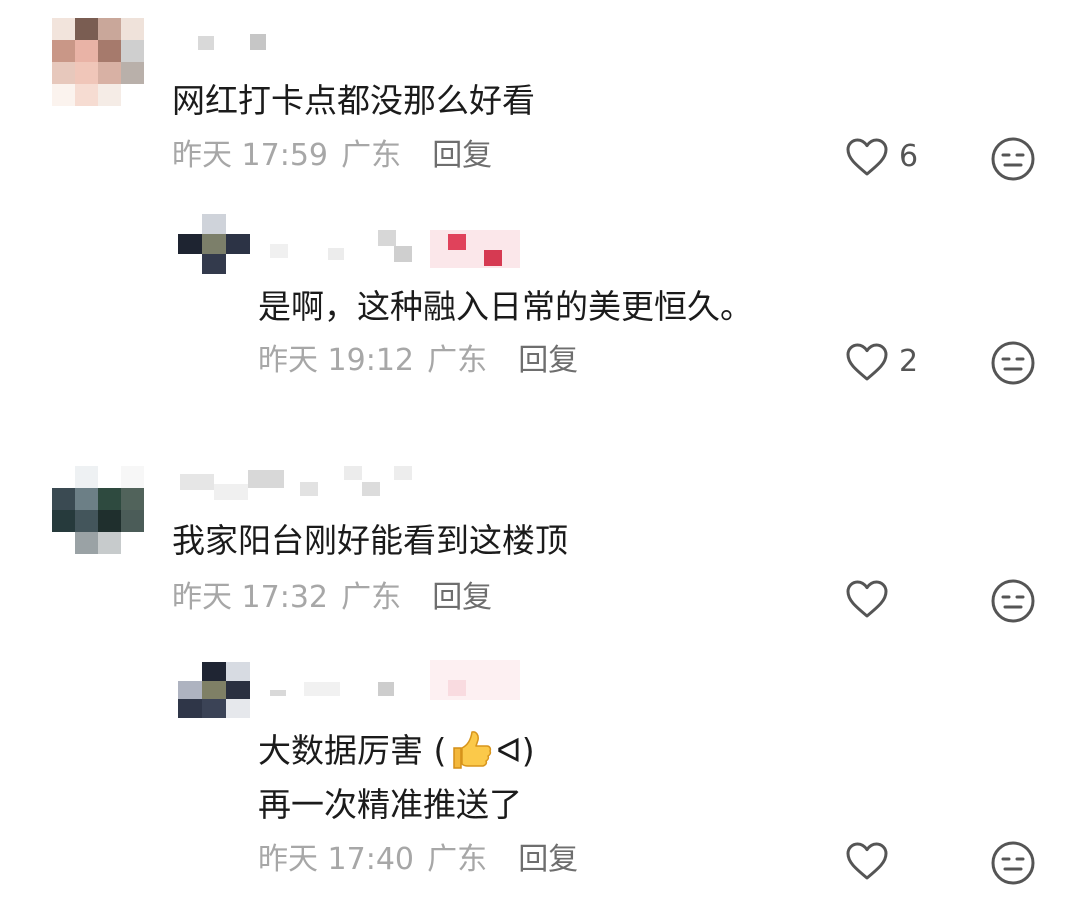 This screenshot has width=1080, height=905. Describe the element at coordinates (515, 750) in the screenshot. I see `reply-text-end: ᐊ)` at that location.